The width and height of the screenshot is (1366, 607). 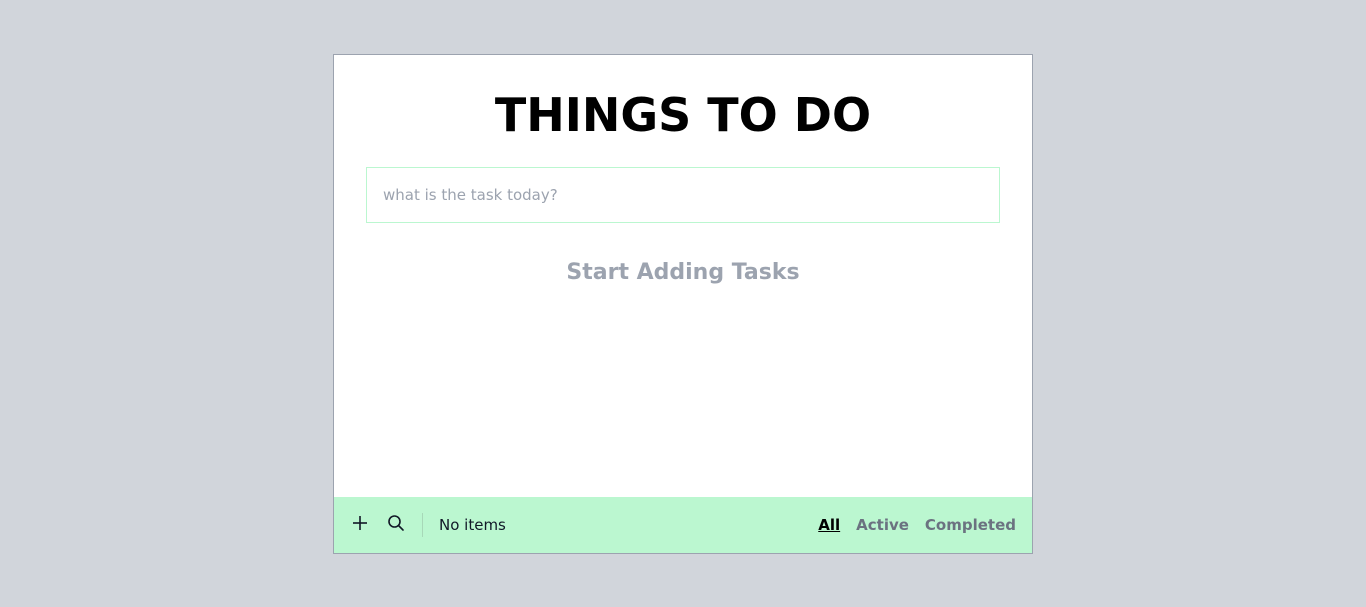 I want to click on search-button, so click(x=396, y=525).